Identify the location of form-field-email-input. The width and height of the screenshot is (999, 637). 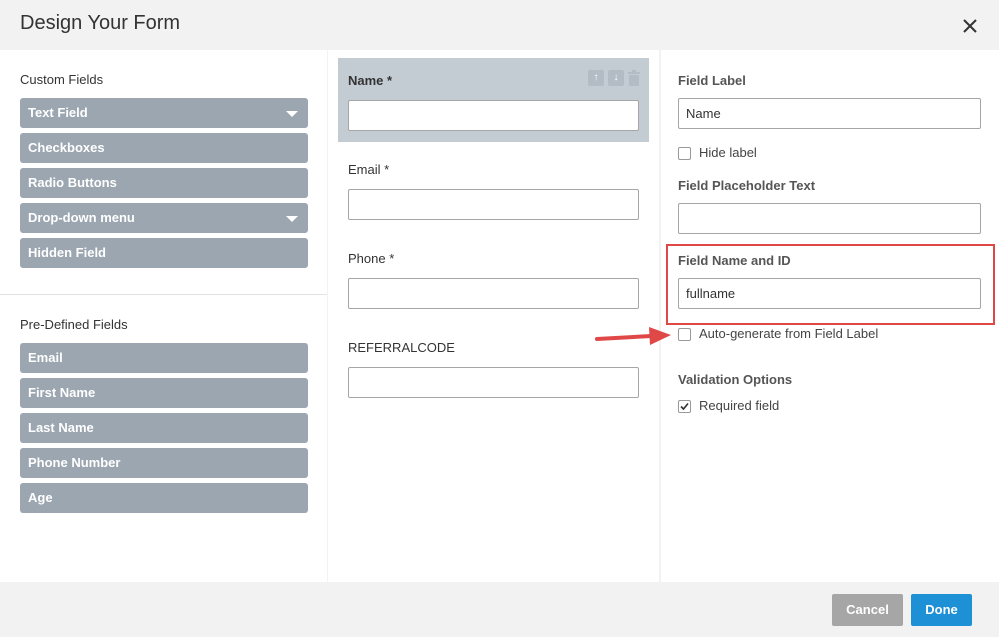
(493, 204).